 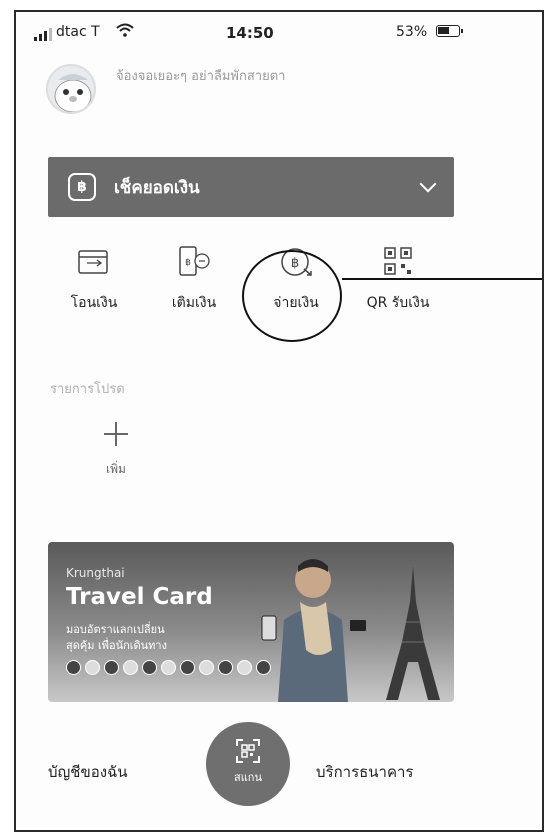 What do you see at coordinates (139, 597) in the screenshot?
I see `banner-title: Travel Card` at bounding box center [139, 597].